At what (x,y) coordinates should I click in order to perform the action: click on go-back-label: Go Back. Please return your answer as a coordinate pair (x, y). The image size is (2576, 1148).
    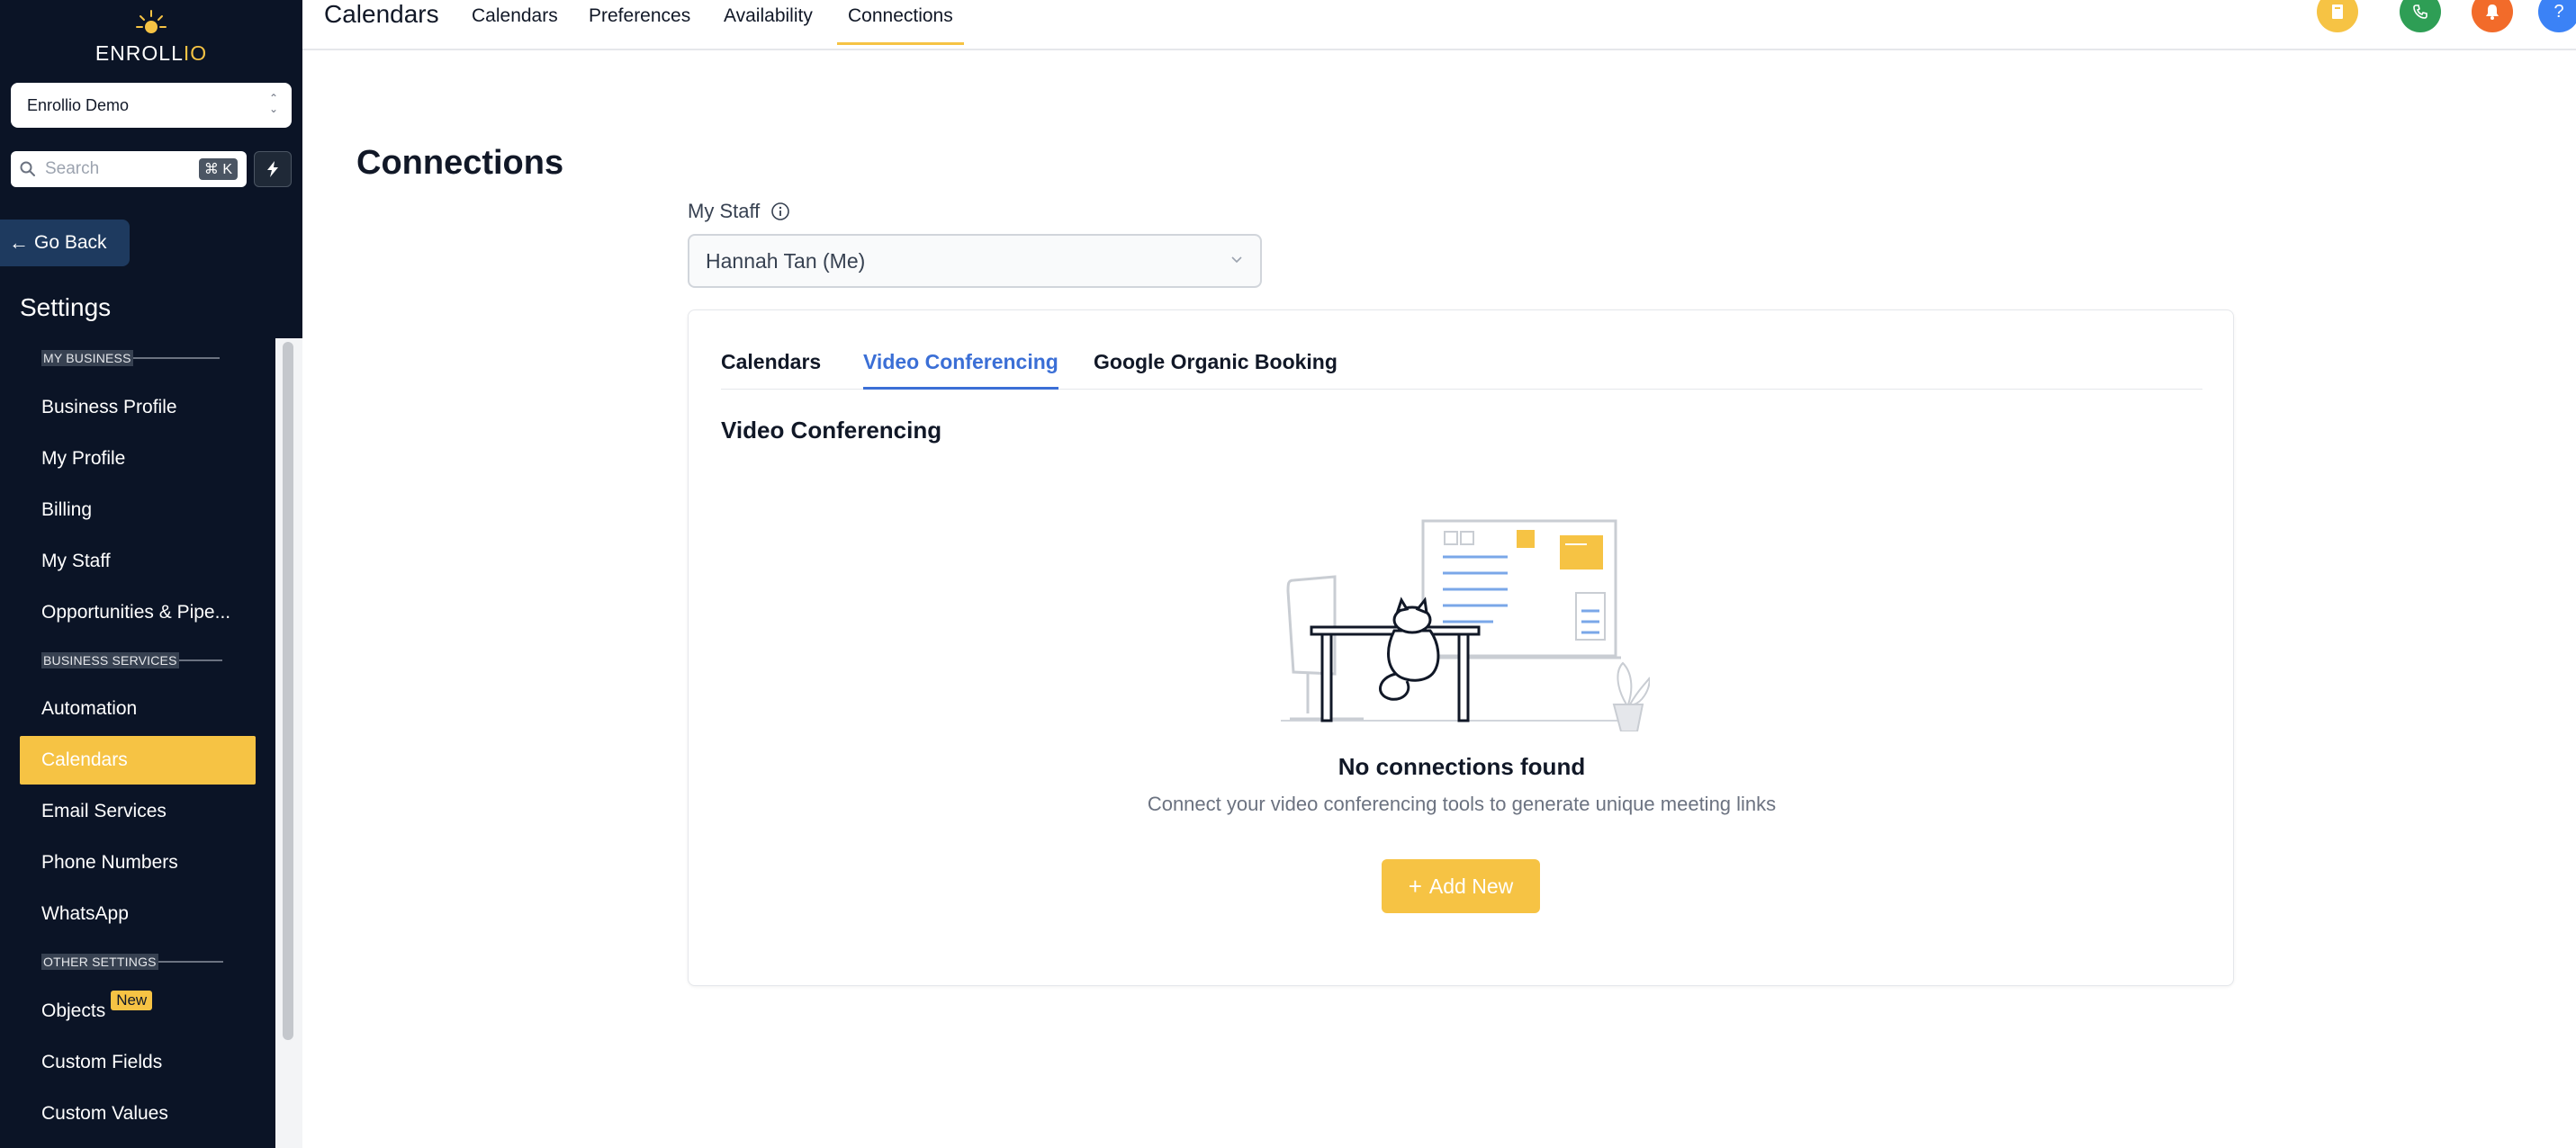
    Looking at the image, I should click on (70, 242).